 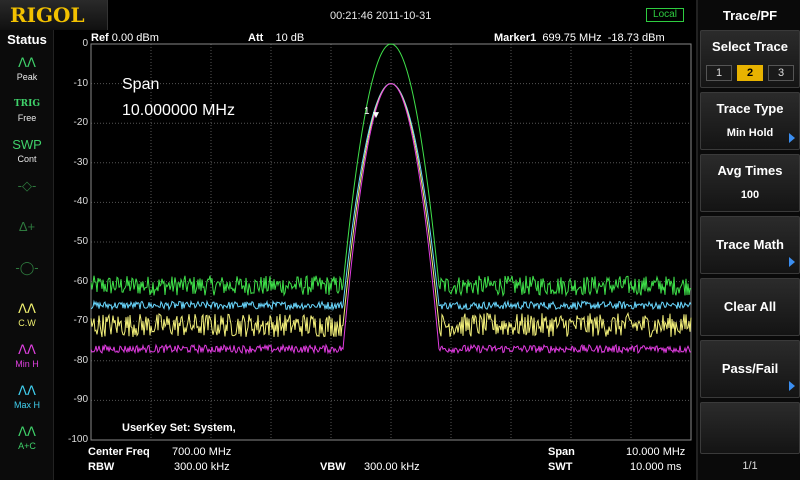 What do you see at coordinates (80, 202) in the screenshot?
I see `y-tick-label: -40` at bounding box center [80, 202].